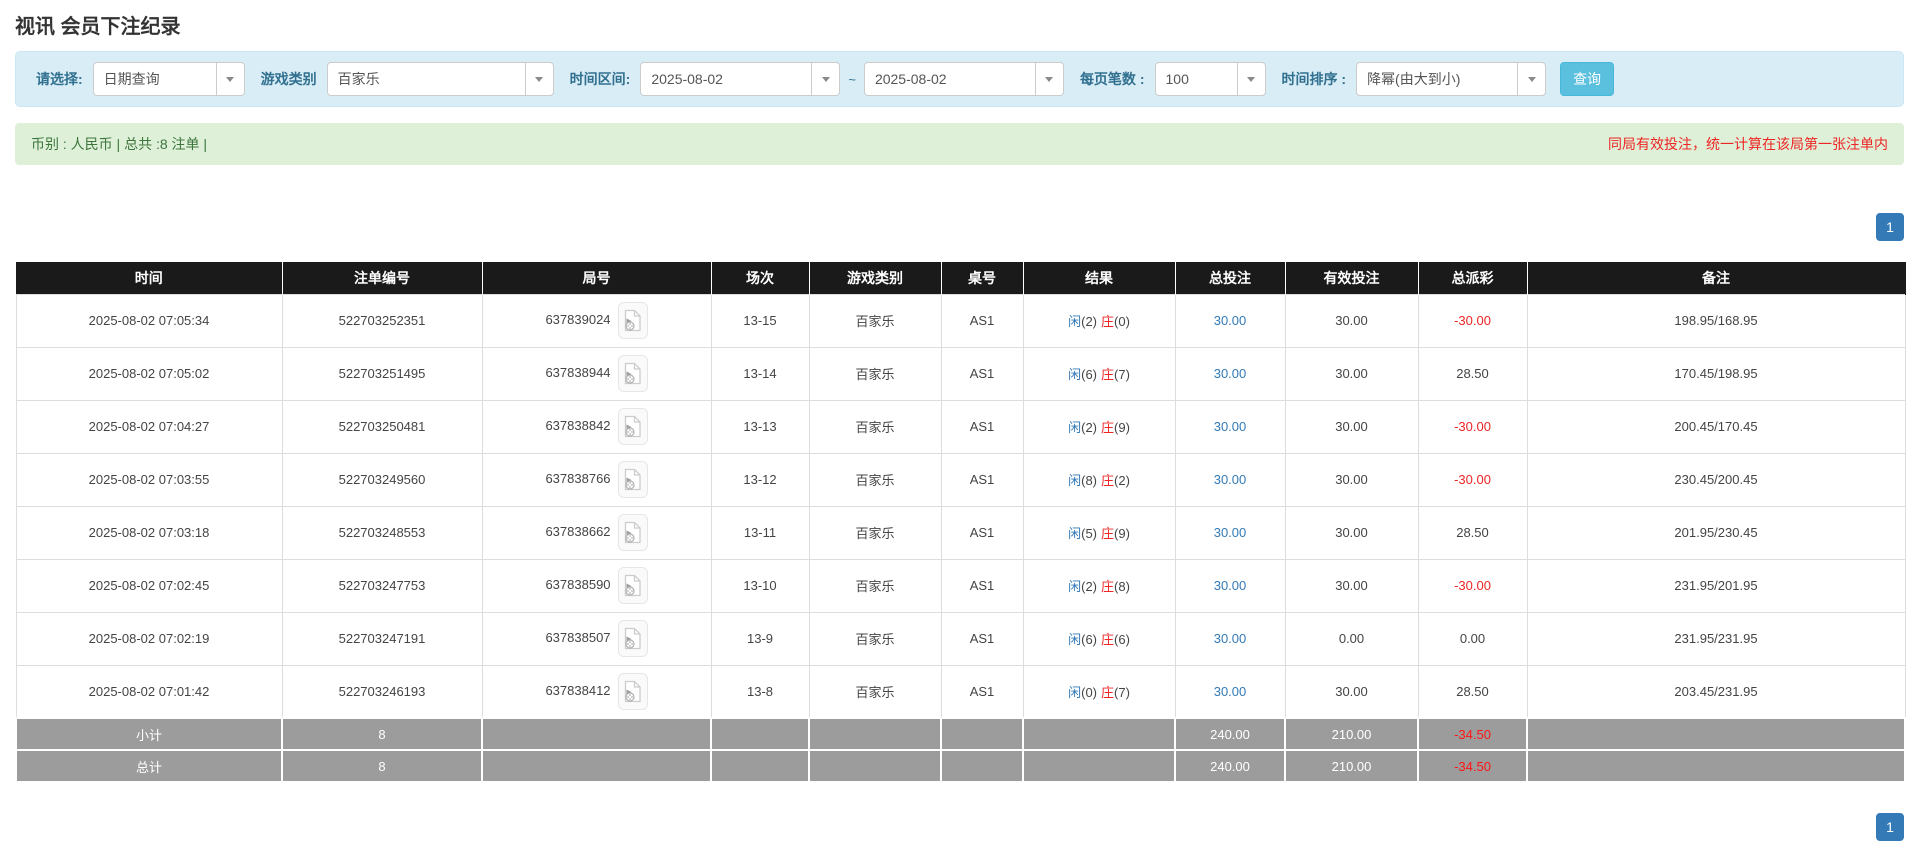  What do you see at coordinates (440, 79) in the screenshot?
I see `game-category-dropdown: 百家乐` at bounding box center [440, 79].